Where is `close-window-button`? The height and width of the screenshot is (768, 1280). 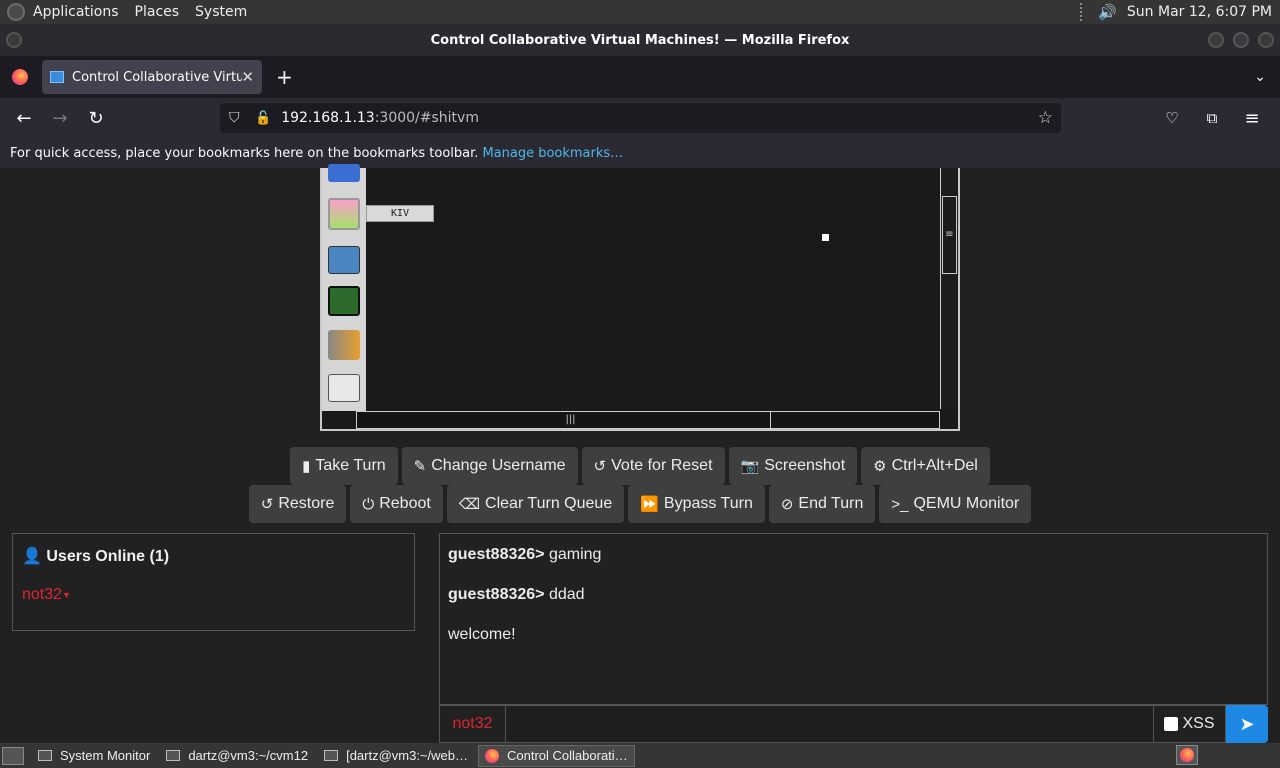 close-window-button is located at coordinates (1266, 40).